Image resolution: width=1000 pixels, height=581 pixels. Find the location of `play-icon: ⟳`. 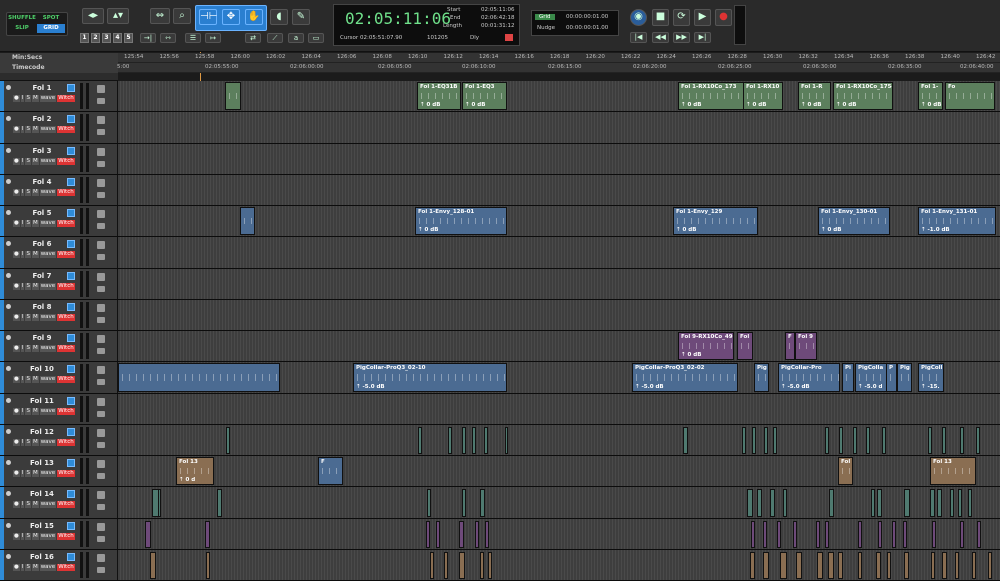

play-icon: ⟳ is located at coordinates (681, 17).